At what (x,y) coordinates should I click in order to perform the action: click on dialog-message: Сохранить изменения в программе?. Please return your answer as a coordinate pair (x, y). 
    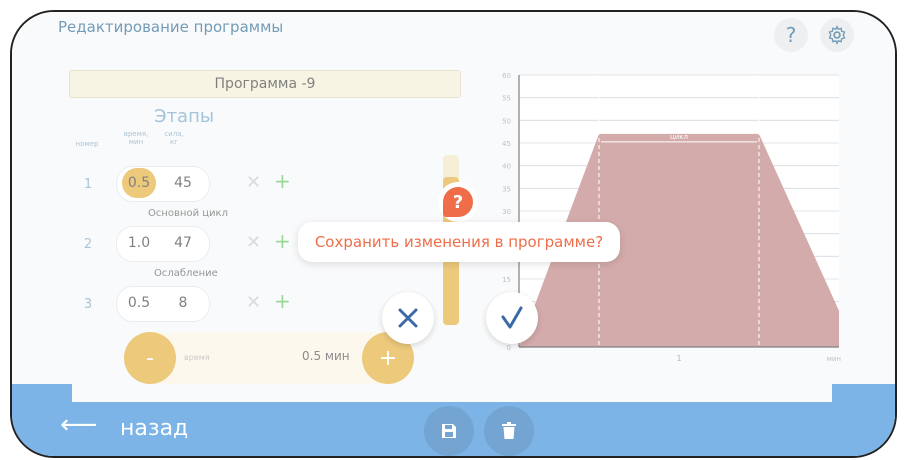
    Looking at the image, I should click on (459, 242).